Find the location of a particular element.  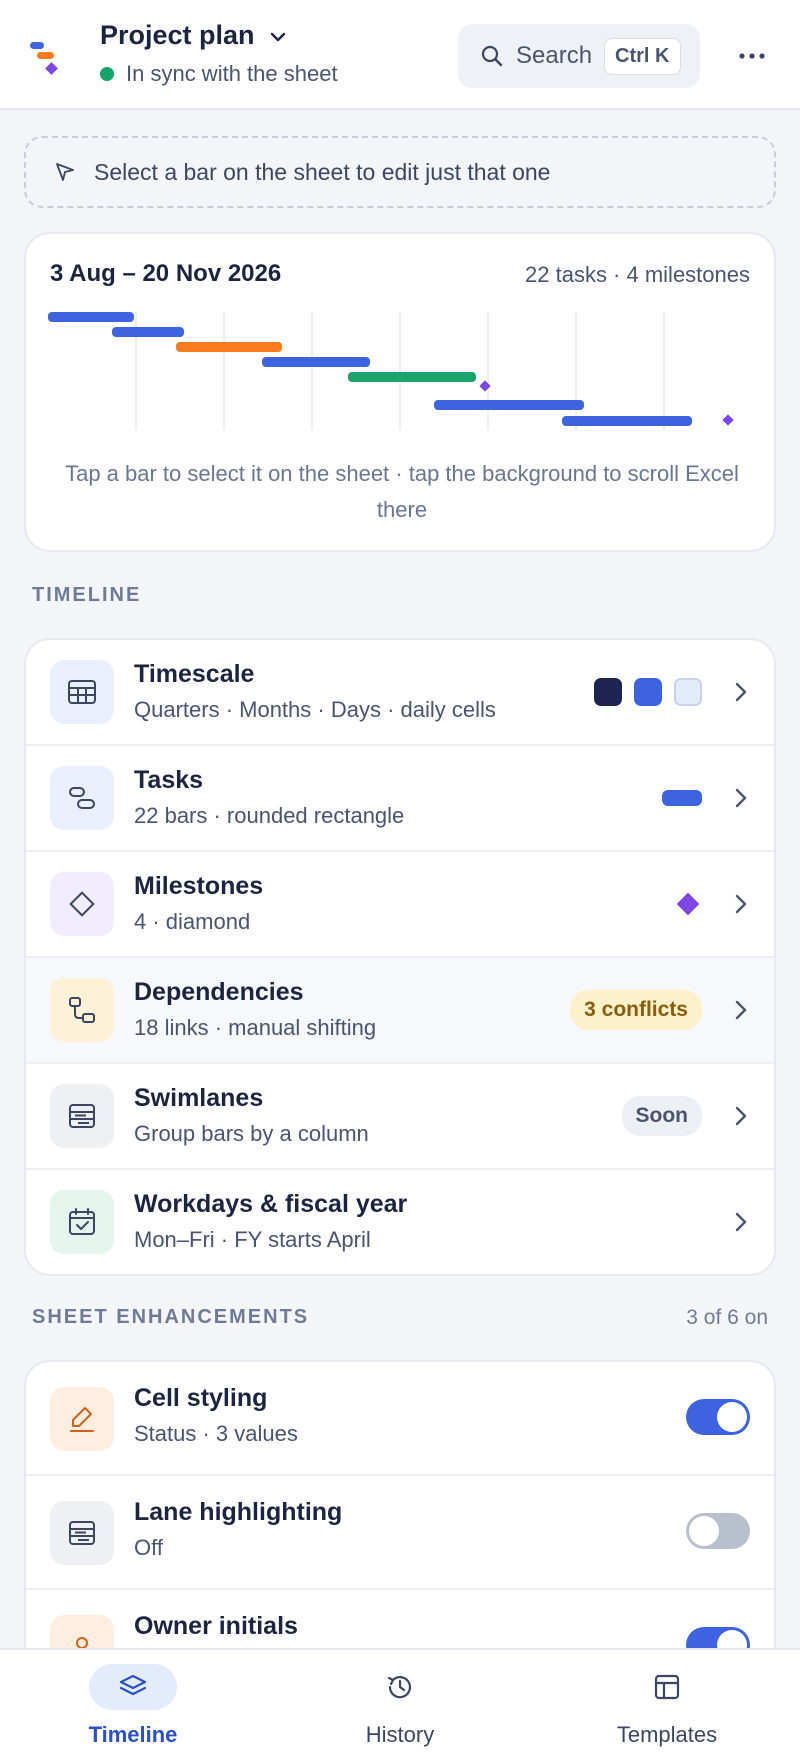

sync-status: In sync with the sheet is located at coordinates (219, 74).